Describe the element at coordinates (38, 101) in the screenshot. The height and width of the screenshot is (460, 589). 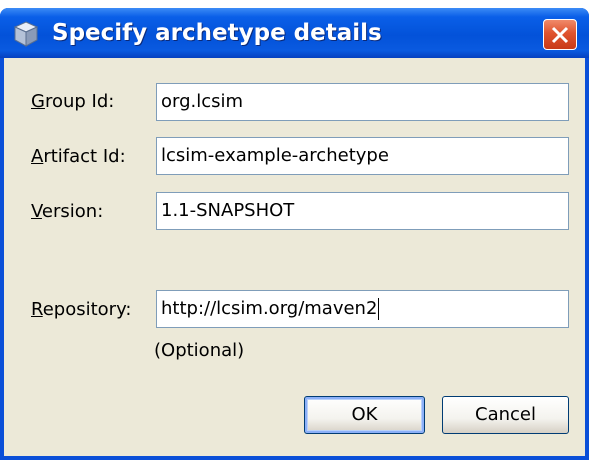
I see `group-id-label-mnemonic: G` at that location.